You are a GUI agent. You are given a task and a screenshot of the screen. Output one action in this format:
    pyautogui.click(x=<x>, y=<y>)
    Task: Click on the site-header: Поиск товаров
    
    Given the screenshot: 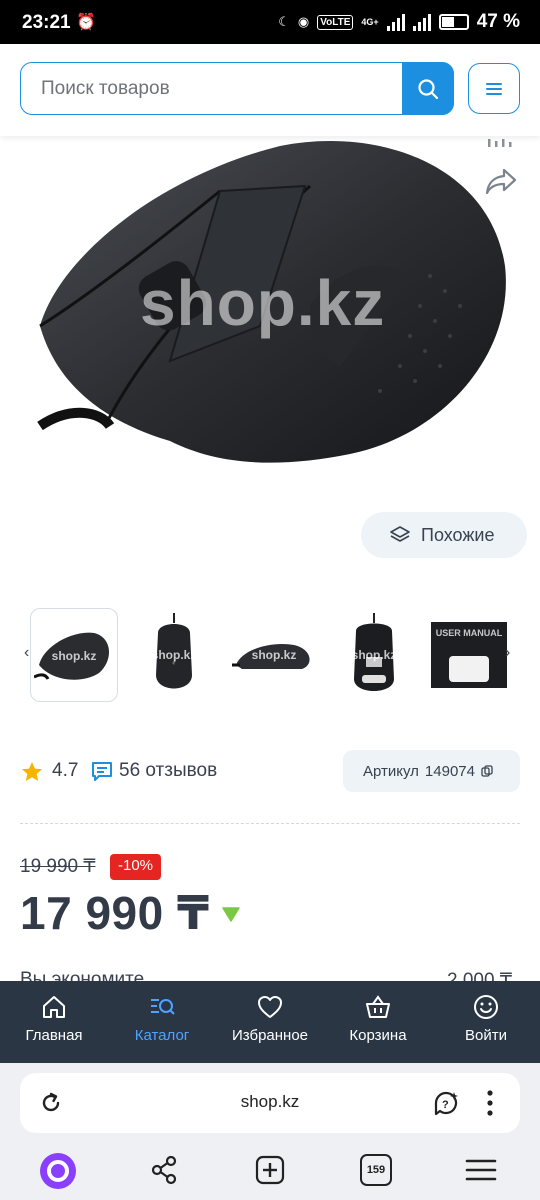 What is the action you would take?
    pyautogui.click(x=270, y=90)
    